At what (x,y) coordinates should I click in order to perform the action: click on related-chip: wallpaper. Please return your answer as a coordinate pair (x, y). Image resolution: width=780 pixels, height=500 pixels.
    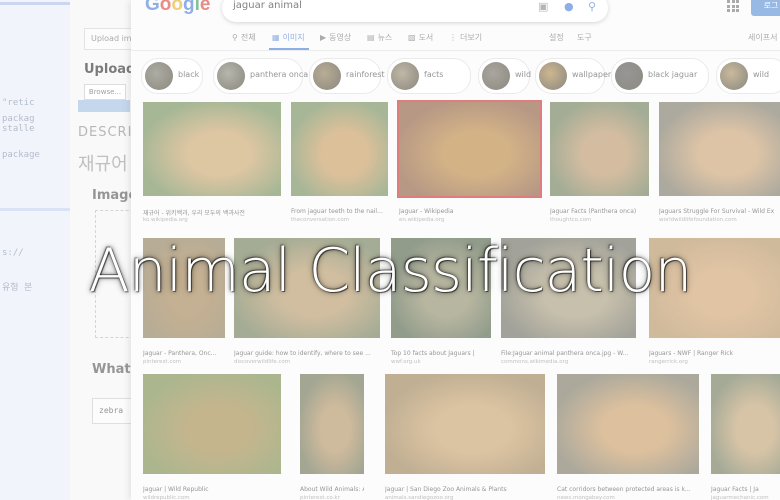
    Looking at the image, I should click on (573, 76).